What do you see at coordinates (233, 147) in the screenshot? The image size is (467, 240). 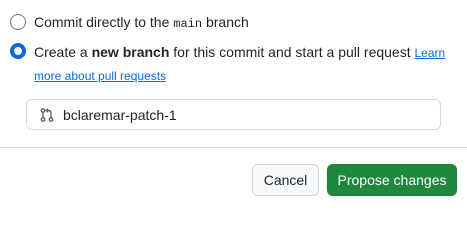 I see `divider` at bounding box center [233, 147].